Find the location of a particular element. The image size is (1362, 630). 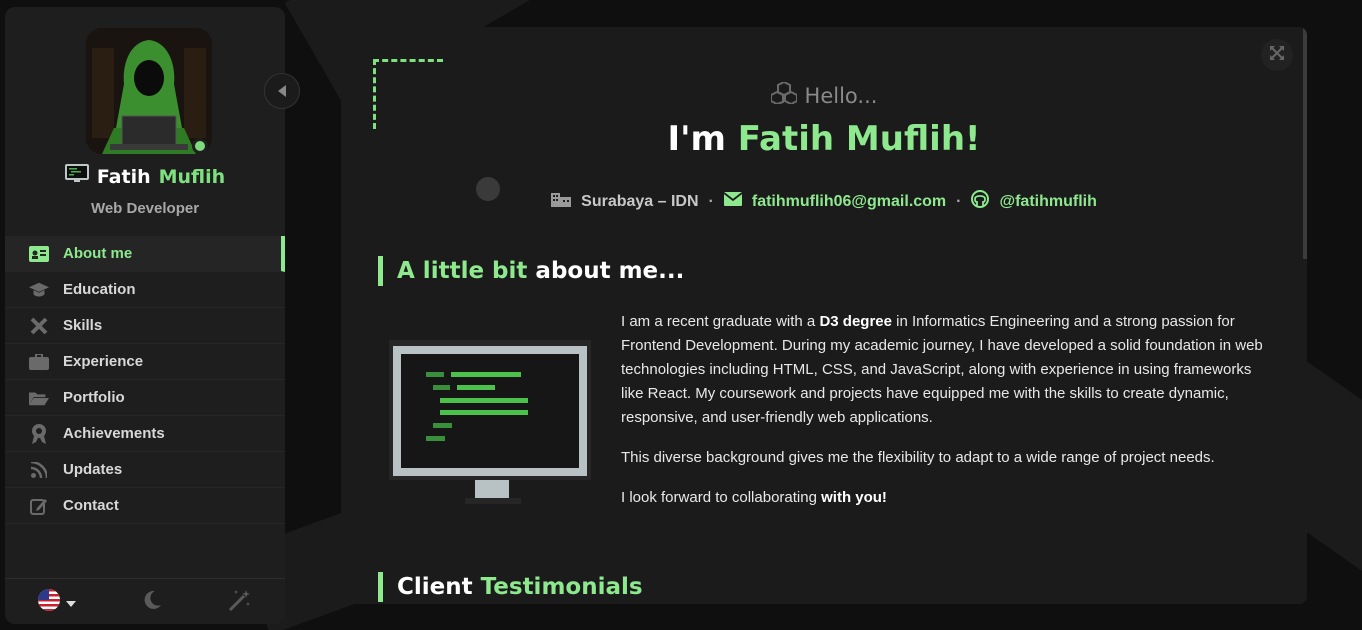

sidebar-item-label: Education is located at coordinates (99, 289).